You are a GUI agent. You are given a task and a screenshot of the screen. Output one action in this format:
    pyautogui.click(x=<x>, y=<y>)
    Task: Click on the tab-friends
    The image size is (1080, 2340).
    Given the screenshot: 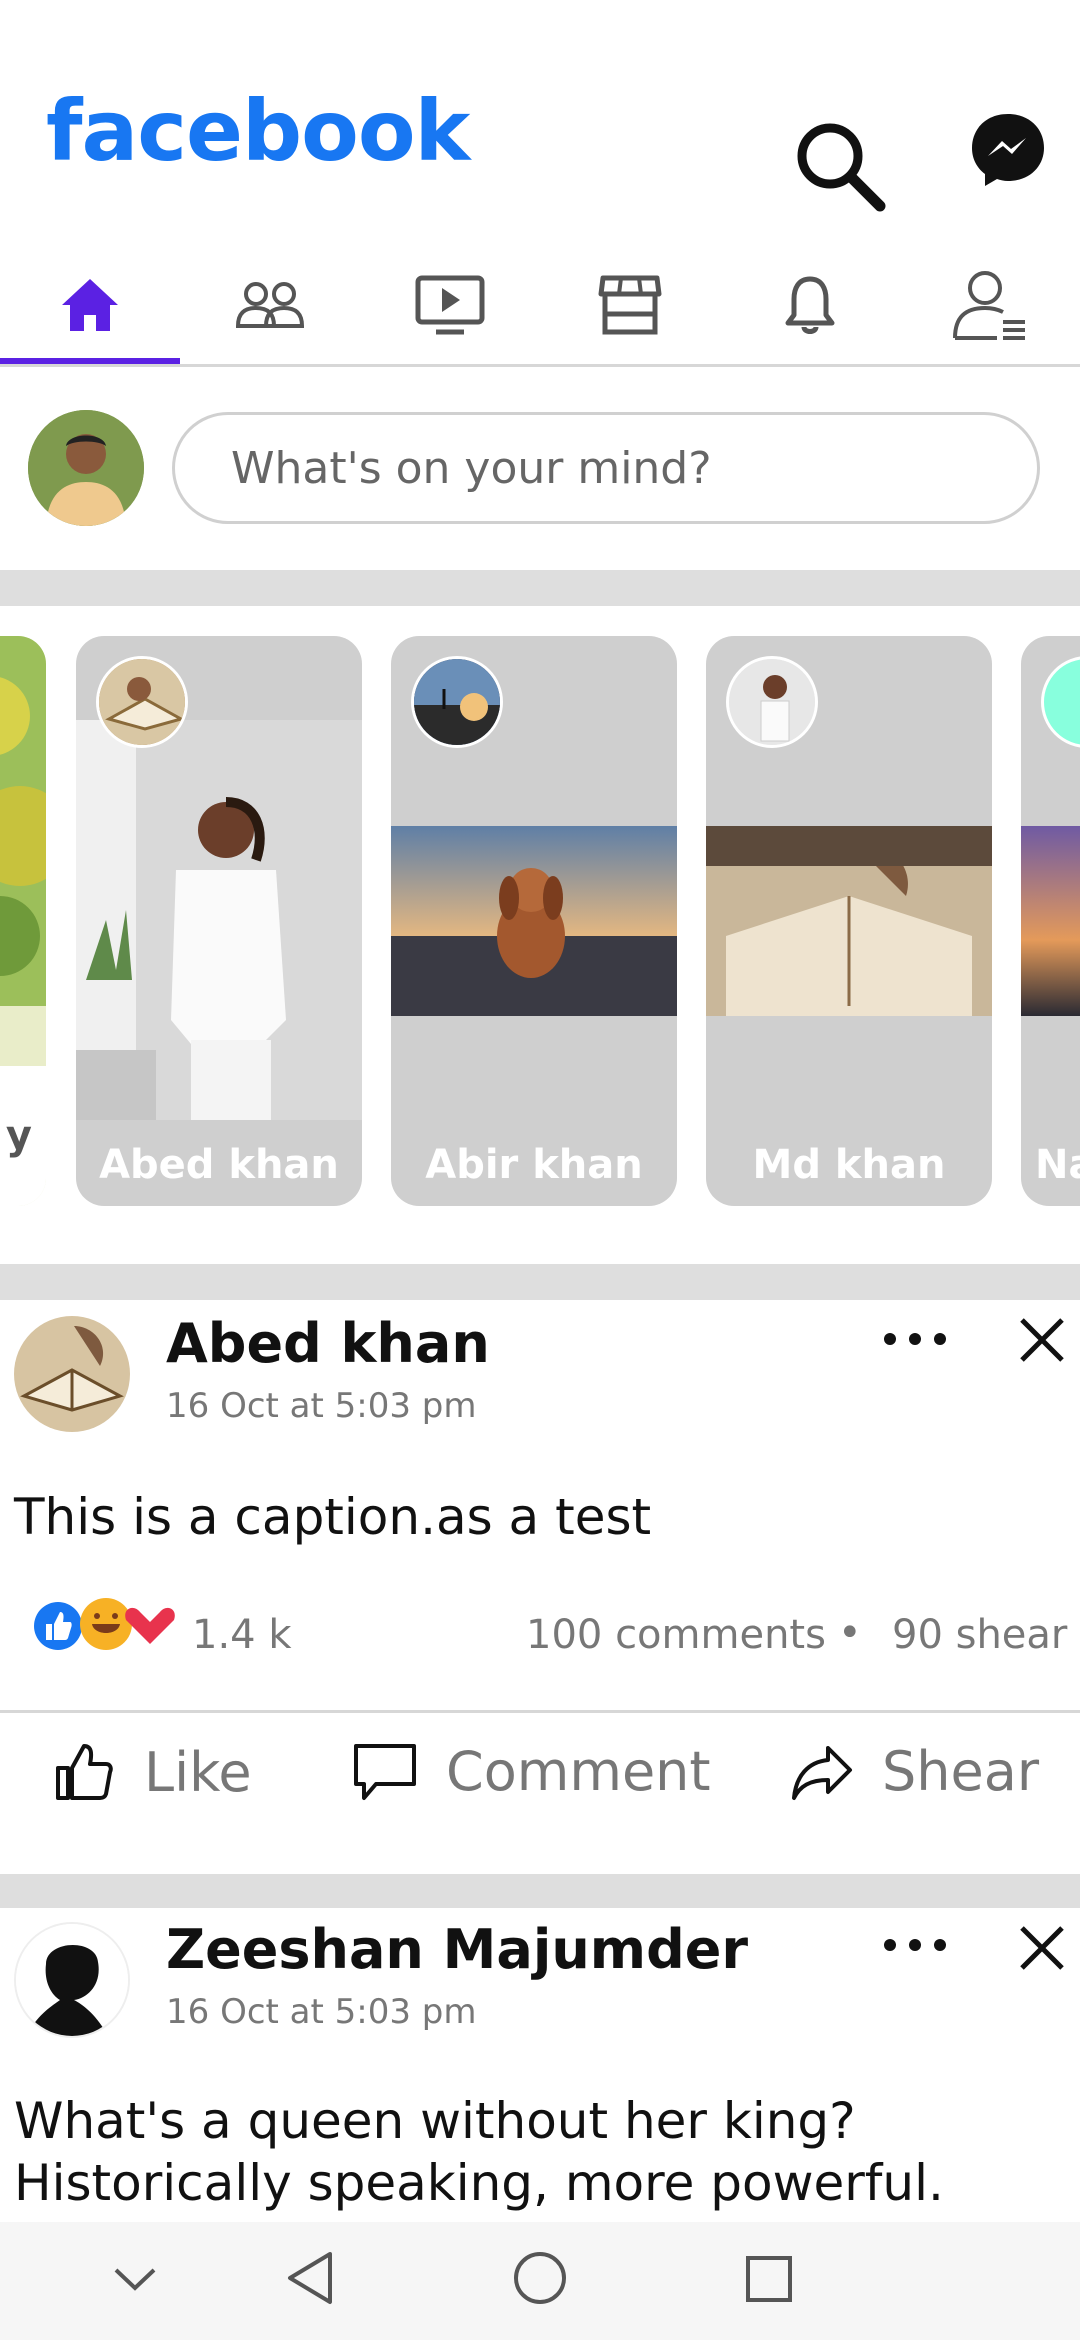 What is the action you would take?
    pyautogui.click(x=270, y=305)
    